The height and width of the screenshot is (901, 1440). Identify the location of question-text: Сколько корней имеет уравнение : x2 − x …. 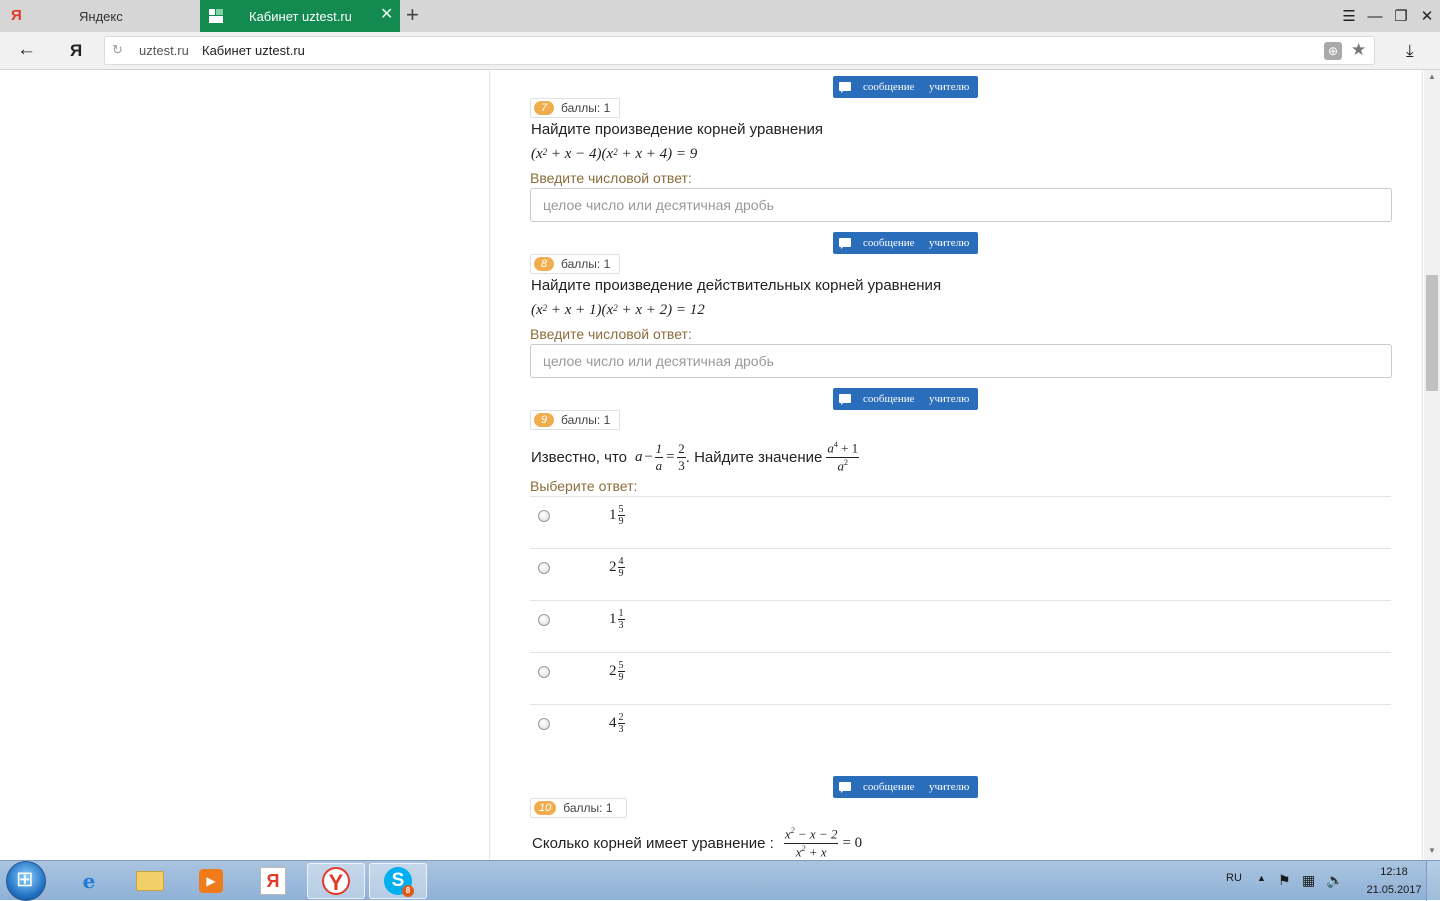
(697, 842).